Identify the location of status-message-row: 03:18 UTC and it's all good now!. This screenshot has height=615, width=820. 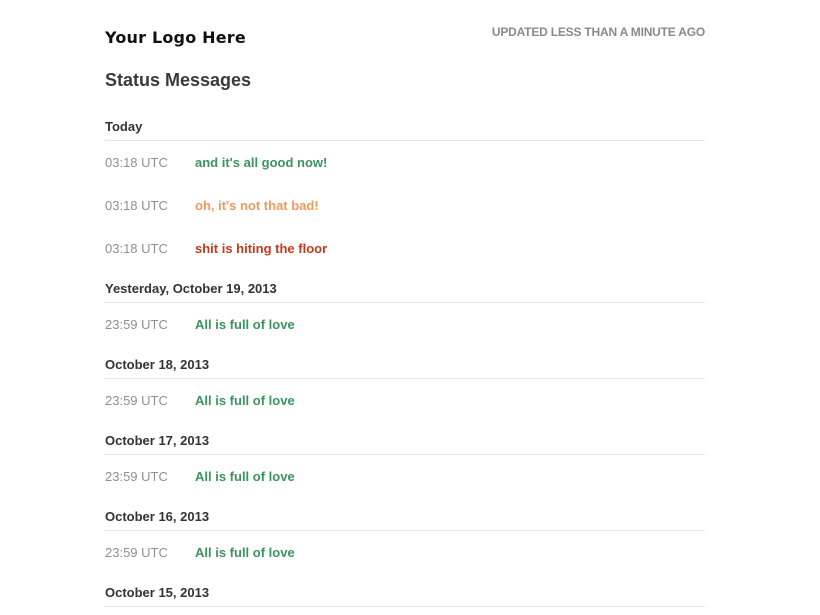
(405, 162).